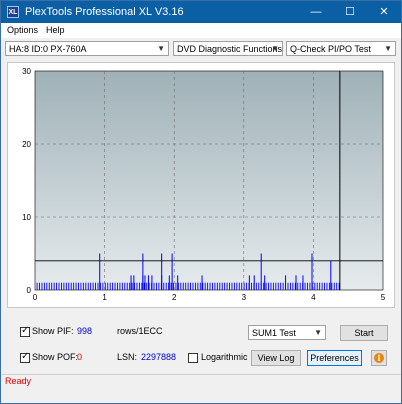 Image resolution: width=402 pixels, height=404 pixels. I want to click on info-icon: i, so click(379, 358).